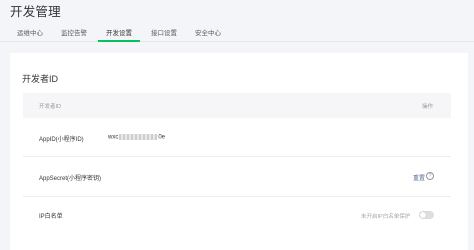 The height and width of the screenshot is (250, 474). Describe the element at coordinates (61, 140) in the screenshot. I see `appid-label: AppID(小程序ID)` at that location.